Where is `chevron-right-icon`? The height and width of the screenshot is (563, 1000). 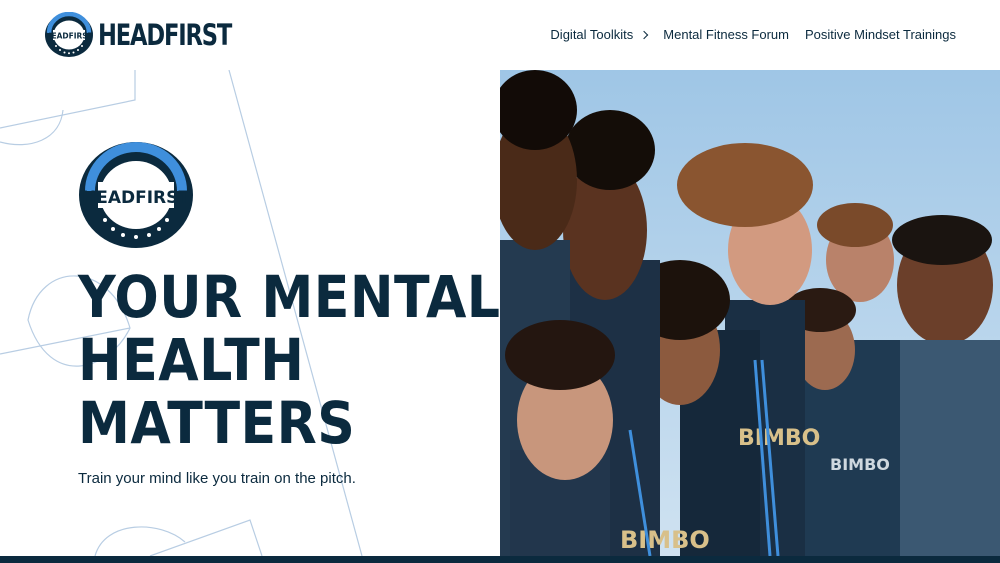
chevron-right-icon is located at coordinates (644, 35).